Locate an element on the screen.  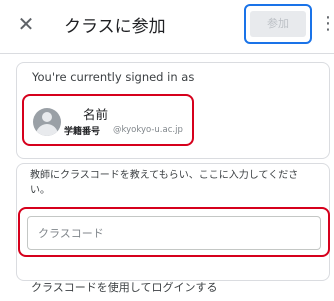
avatar-head is located at coordinates (47, 117).